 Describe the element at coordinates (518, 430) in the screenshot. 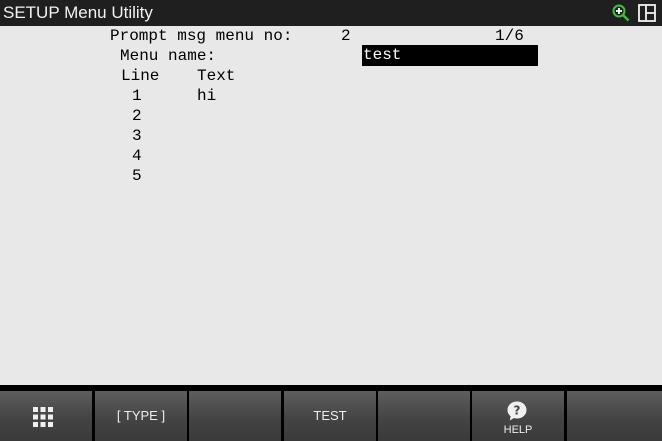

I see `fkey-help-label: HELP` at that location.